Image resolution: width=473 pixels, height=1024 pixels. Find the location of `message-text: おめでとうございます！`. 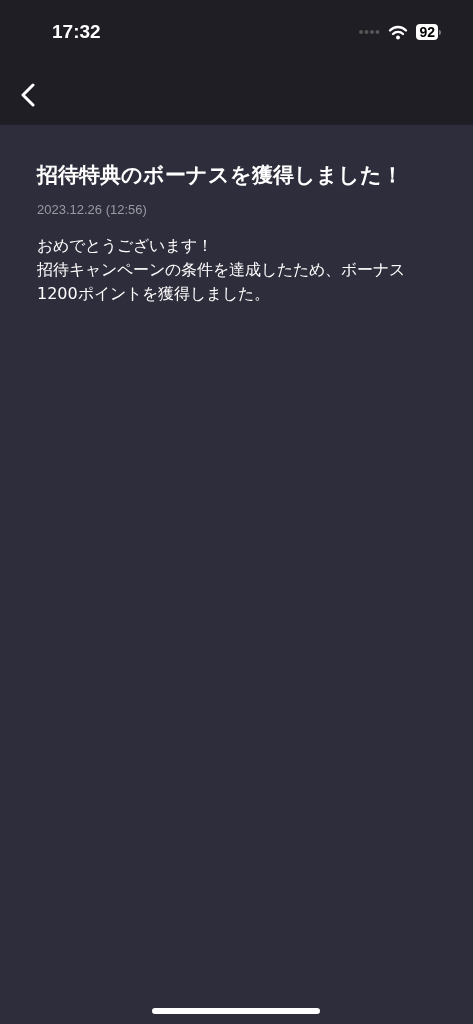

message-text: おめでとうございます！ is located at coordinates (125, 245).